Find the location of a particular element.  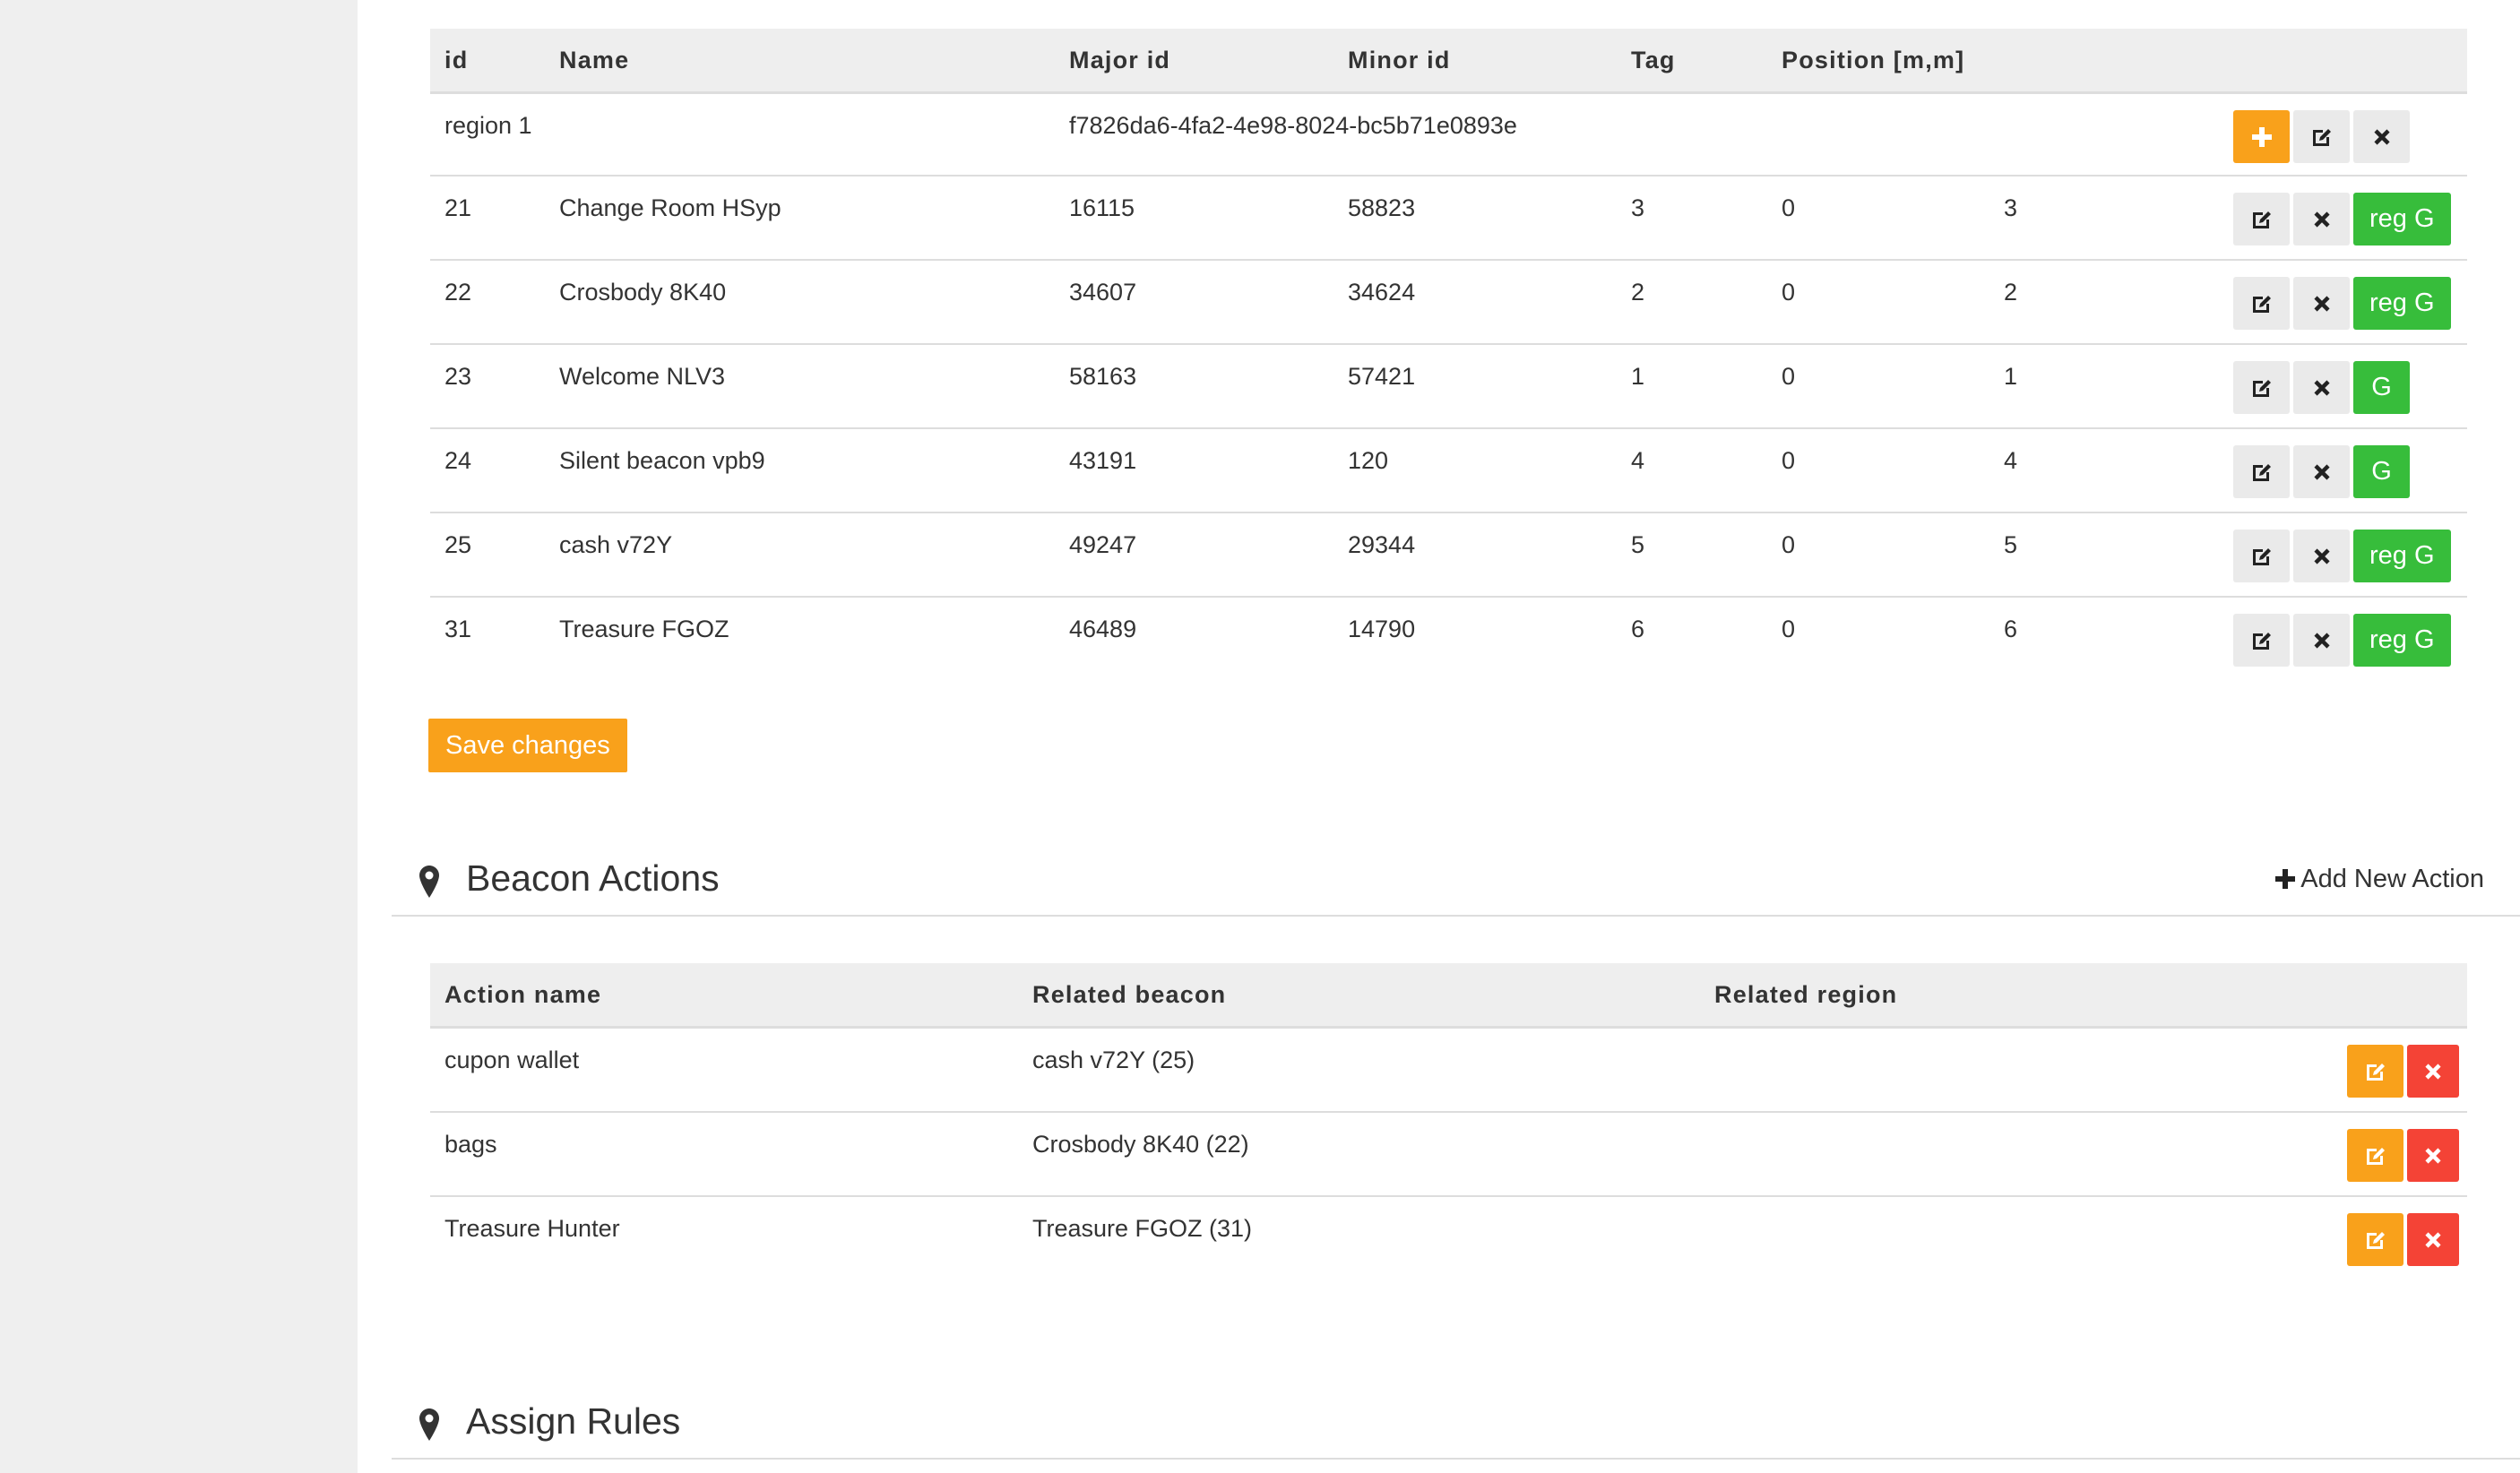

col-header-minor: Minor id is located at coordinates (1475, 61).